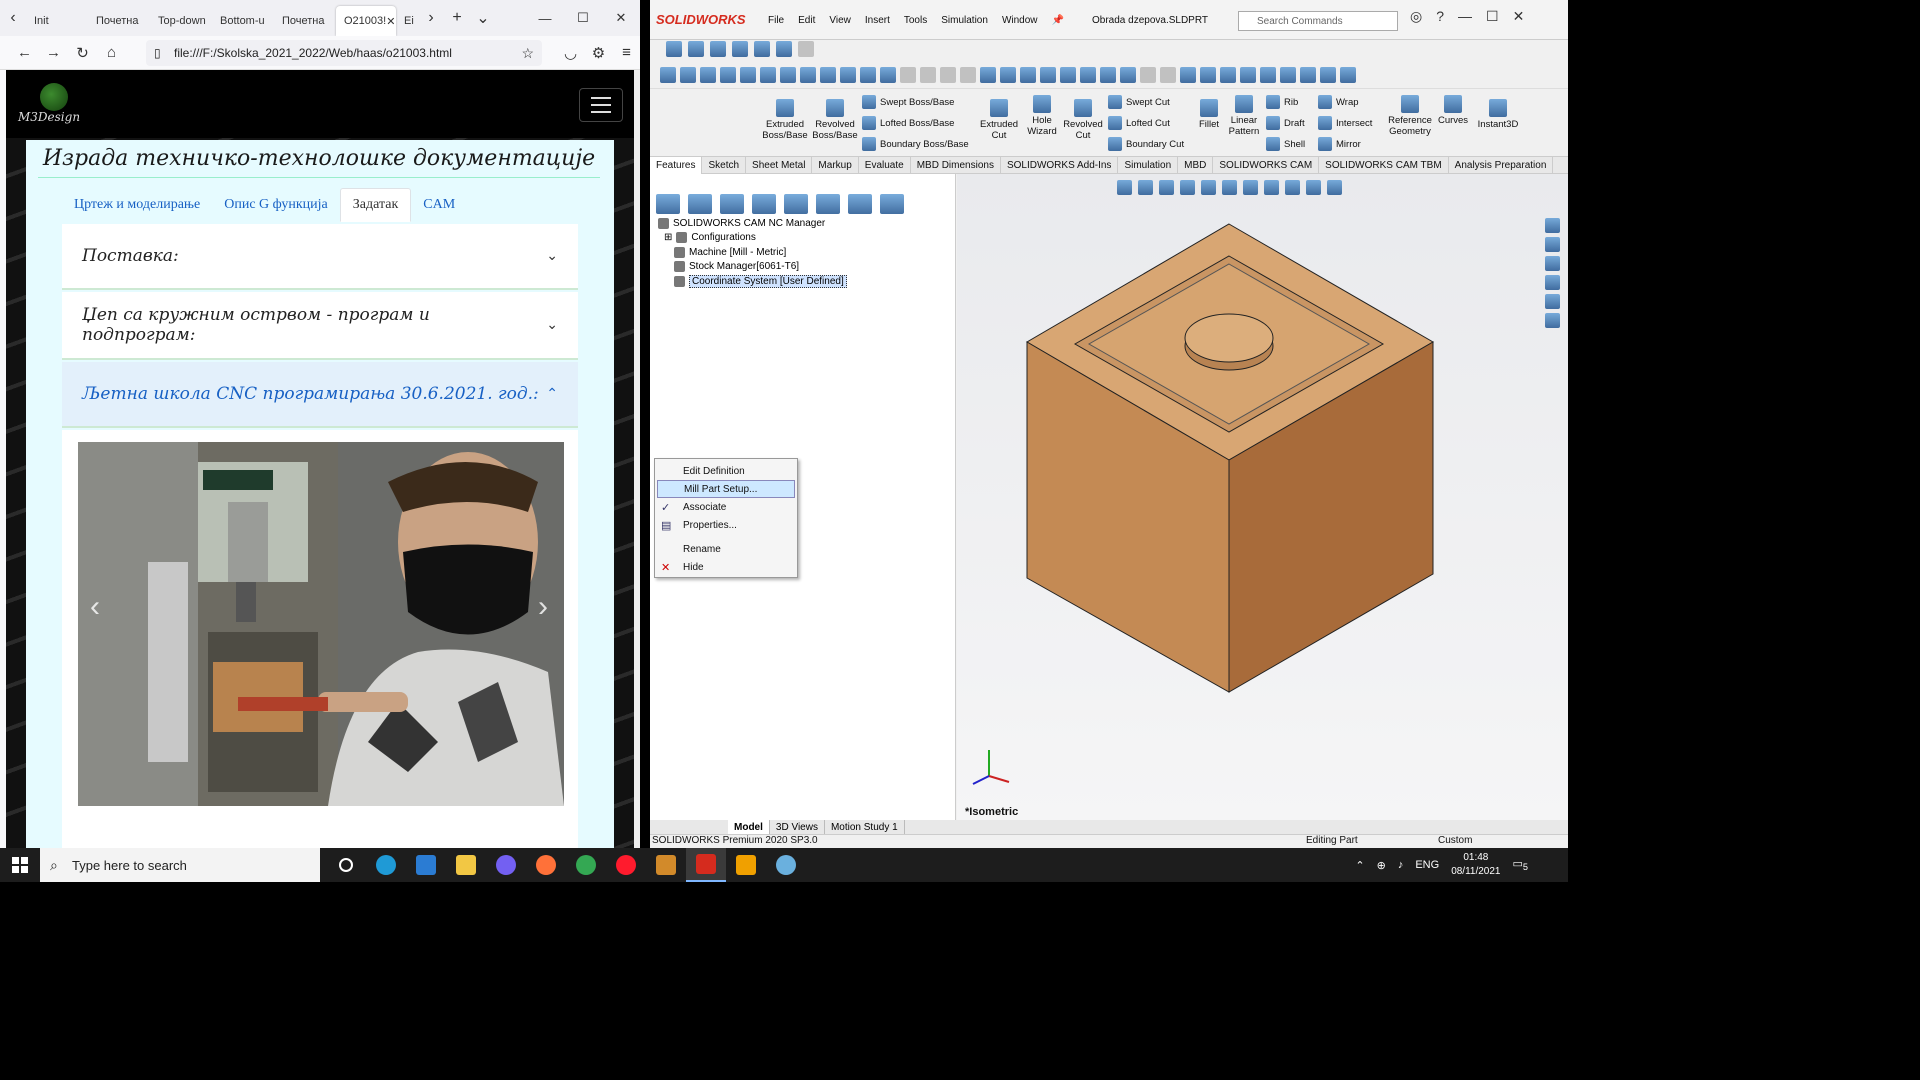 The height and width of the screenshot is (1080, 1920). What do you see at coordinates (1292, 187) in the screenshot?
I see `edit-appearance-icon` at bounding box center [1292, 187].